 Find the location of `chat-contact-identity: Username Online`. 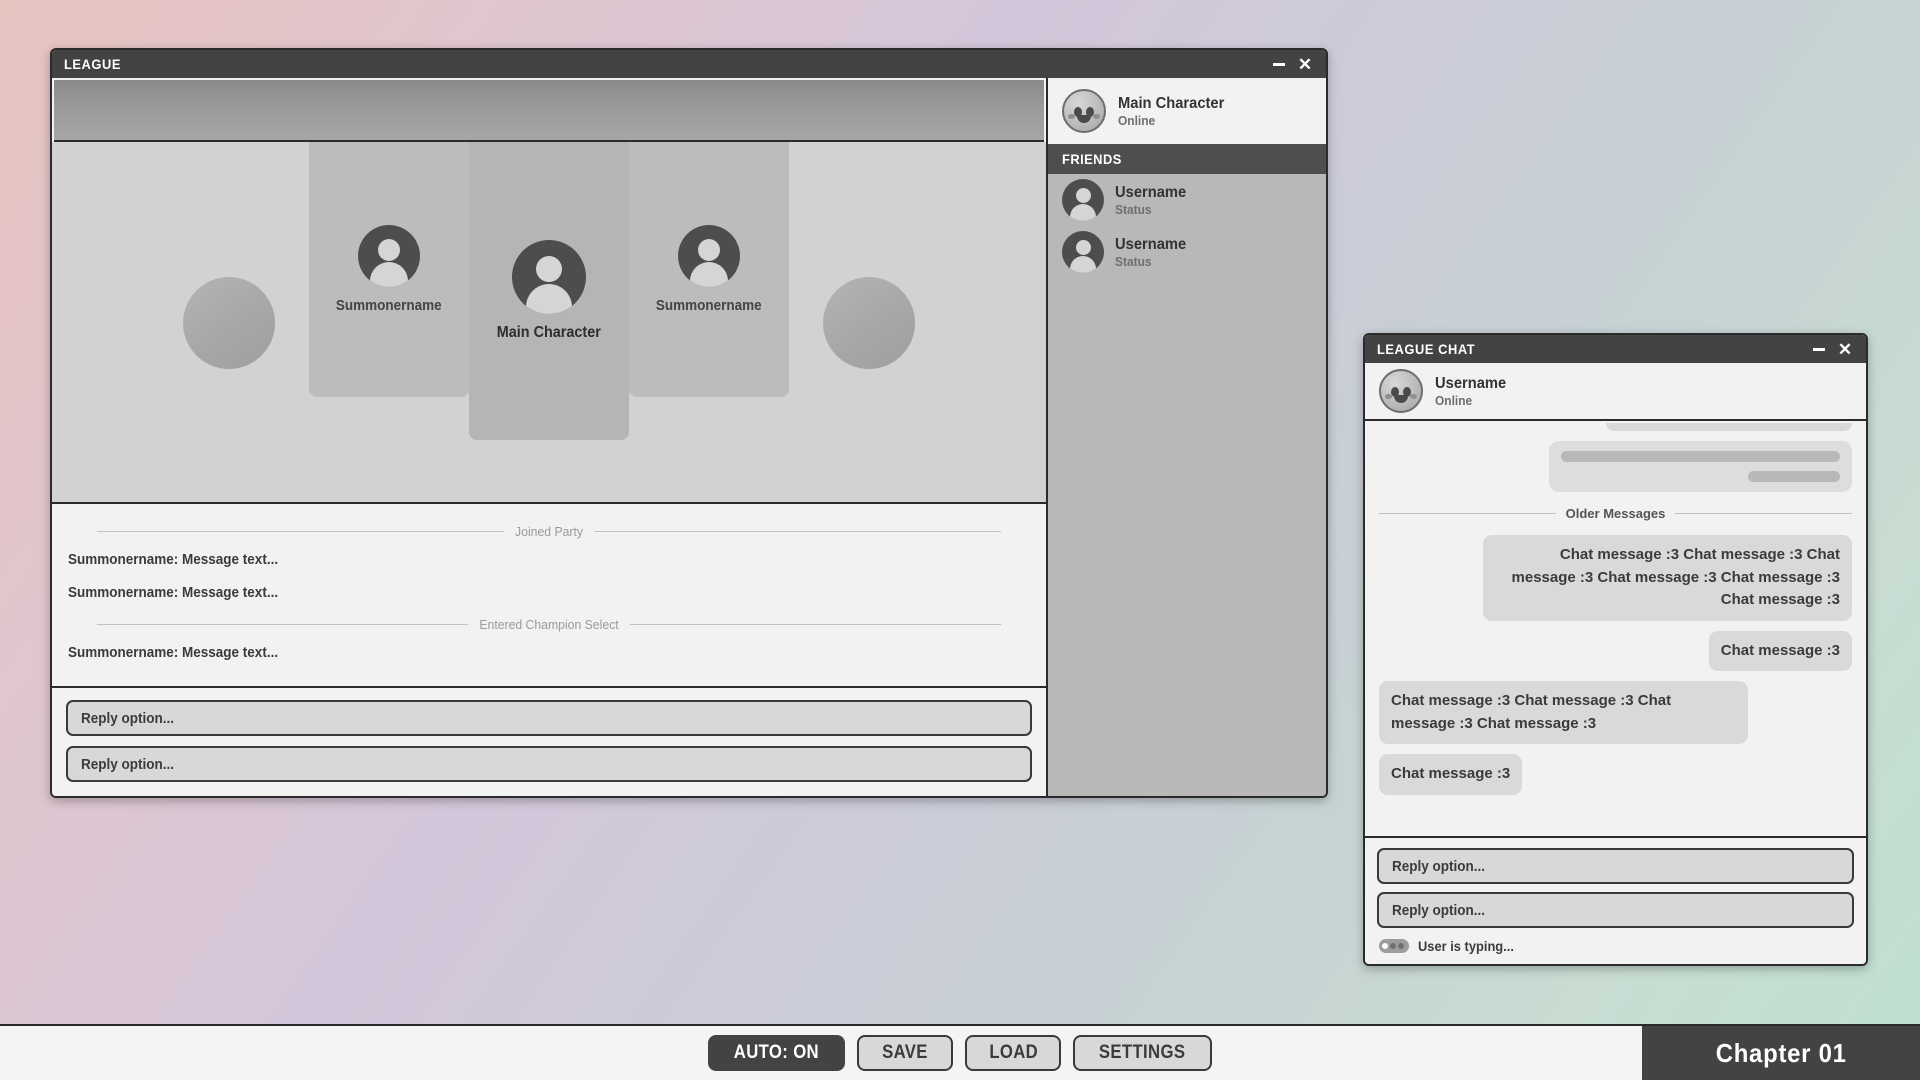

chat-contact-identity: Username Online is located at coordinates (1473, 391).